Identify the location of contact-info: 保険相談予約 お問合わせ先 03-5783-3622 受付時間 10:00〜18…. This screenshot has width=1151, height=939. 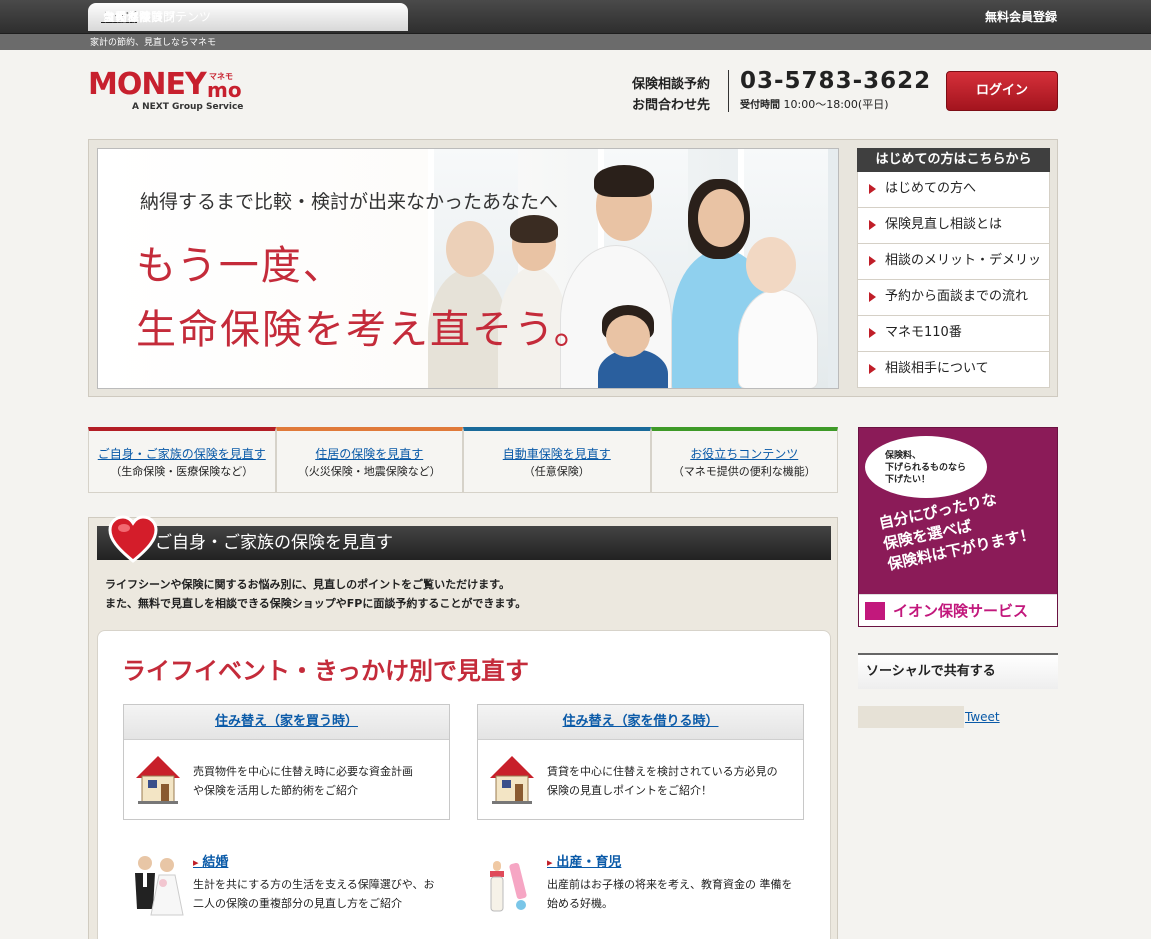
(782, 91).